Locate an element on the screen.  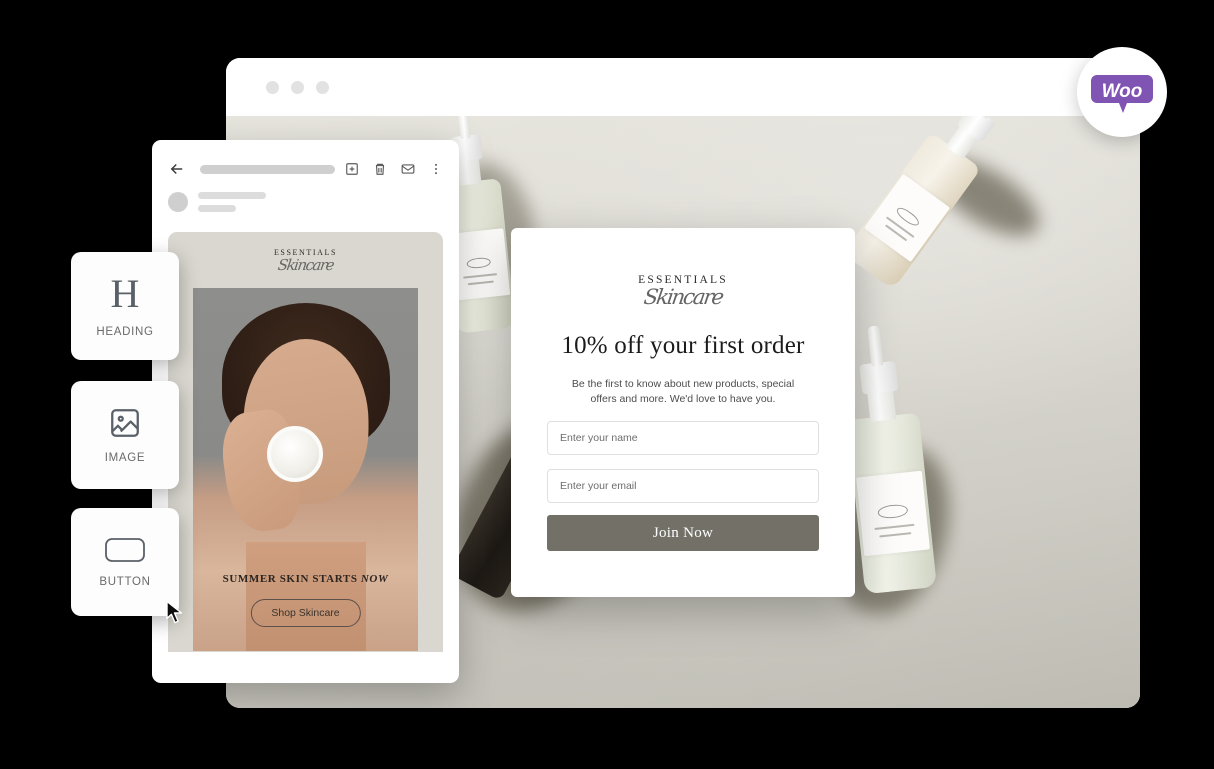
hero-caption-emphasis: NOW is located at coordinates (374, 579).